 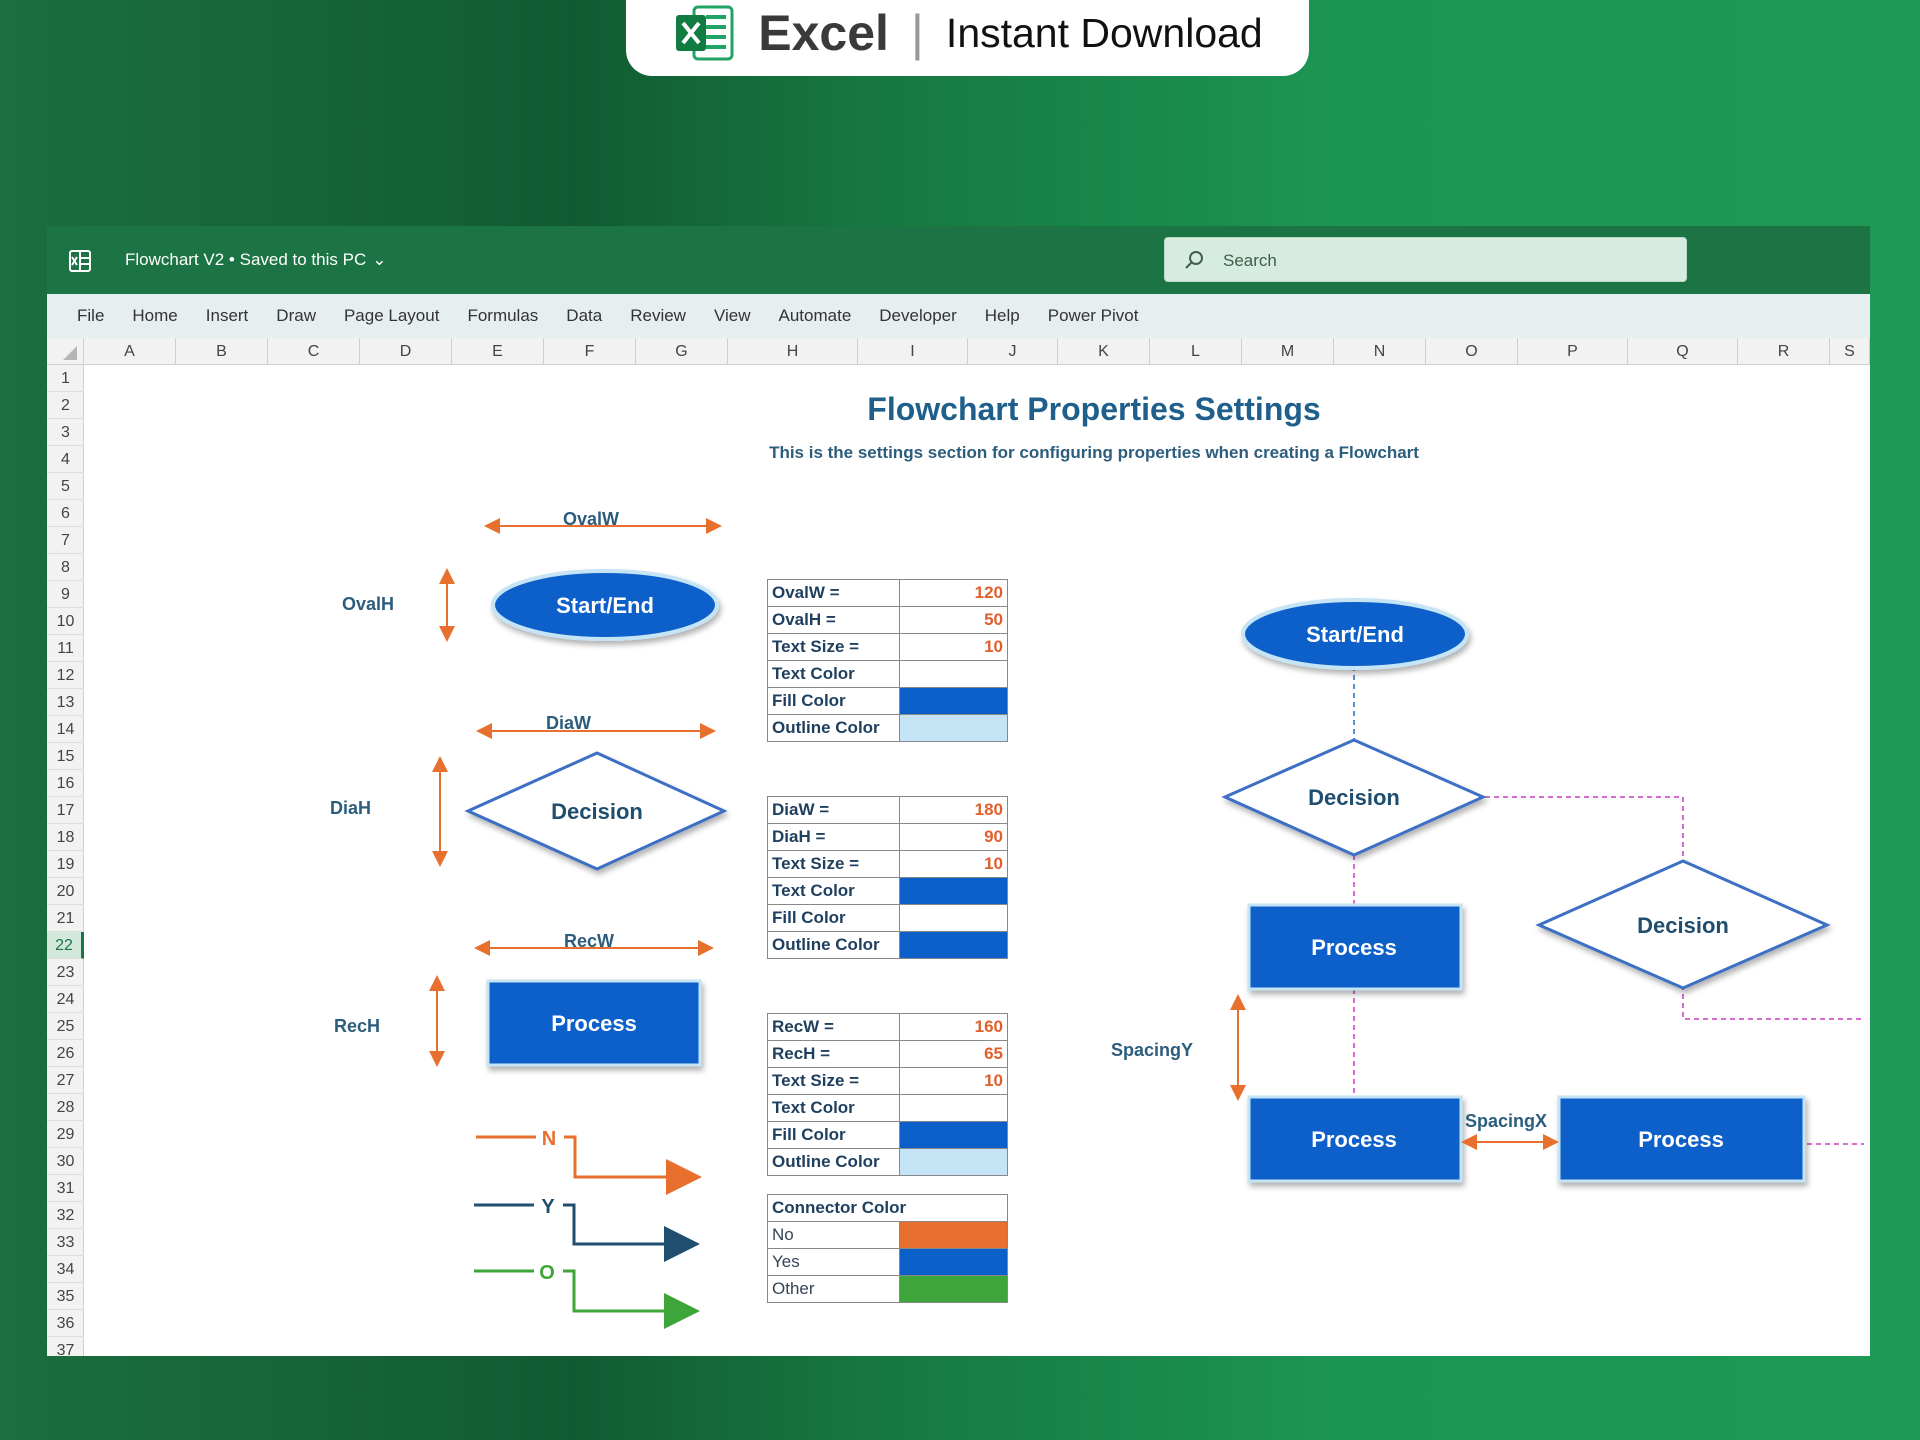 I want to click on row-header-31: 31, so click(x=65, y=1188).